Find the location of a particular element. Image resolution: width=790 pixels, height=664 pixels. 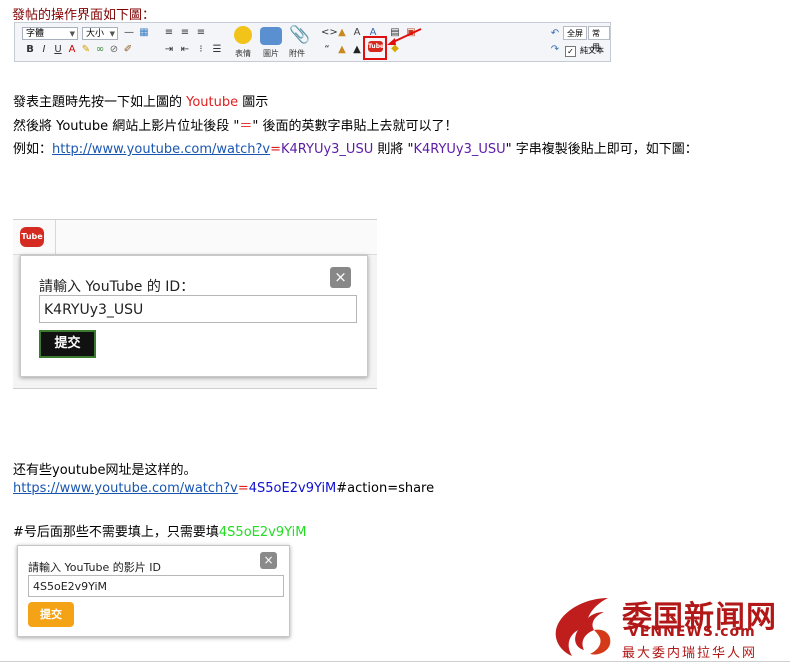

instruction-text: 發表主題時先按一下如上圖的 is located at coordinates (100, 102).